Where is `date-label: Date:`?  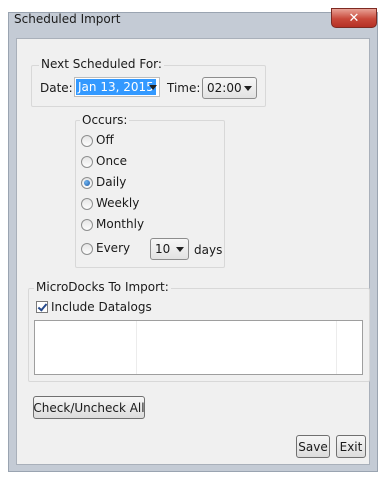
date-label: Date: is located at coordinates (56, 88).